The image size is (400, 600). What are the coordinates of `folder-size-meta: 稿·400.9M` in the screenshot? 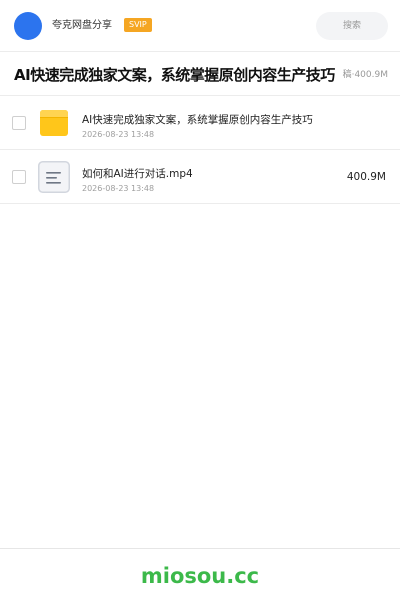 It's located at (365, 75).